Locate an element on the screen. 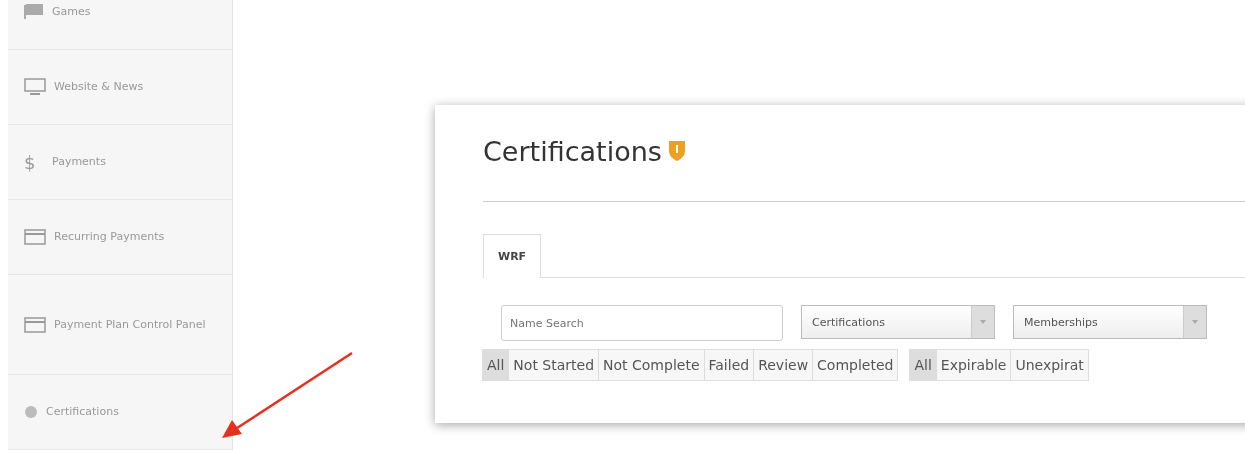 Image resolution: width=1245 pixels, height=450 pixels. monitor-icon is located at coordinates (35, 87).